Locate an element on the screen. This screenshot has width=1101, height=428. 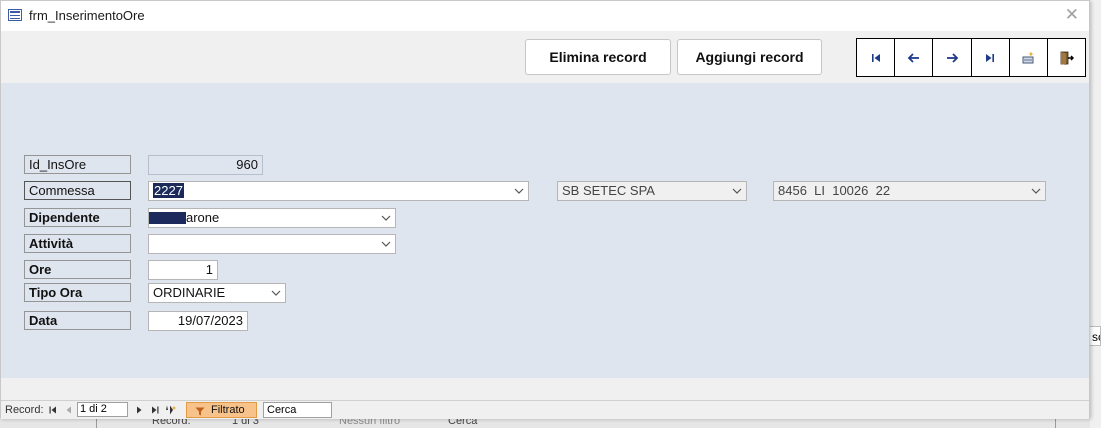
background-search: Cerca is located at coordinates (463, 422).